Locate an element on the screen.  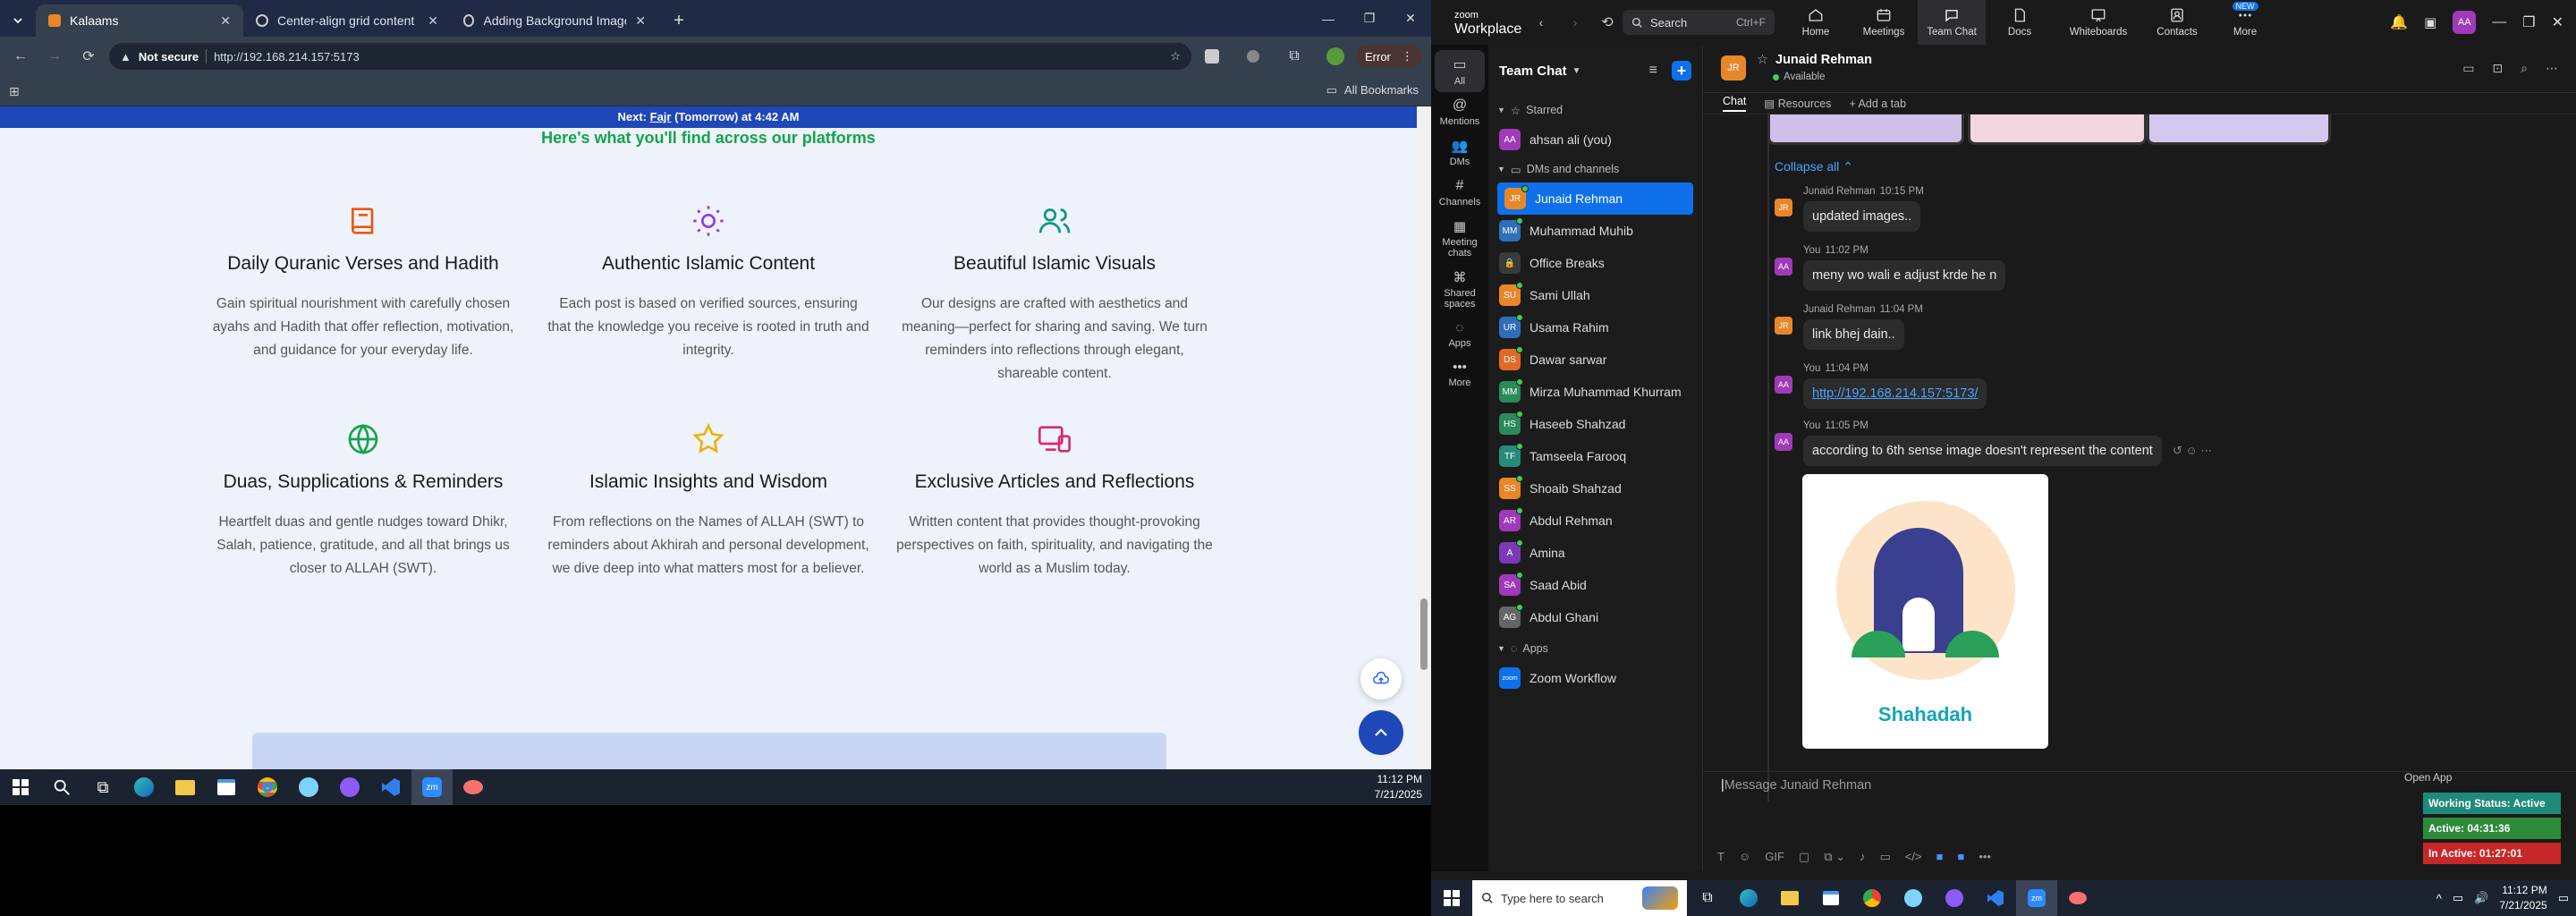
gif-icon: GIF is located at coordinates (1774, 857).